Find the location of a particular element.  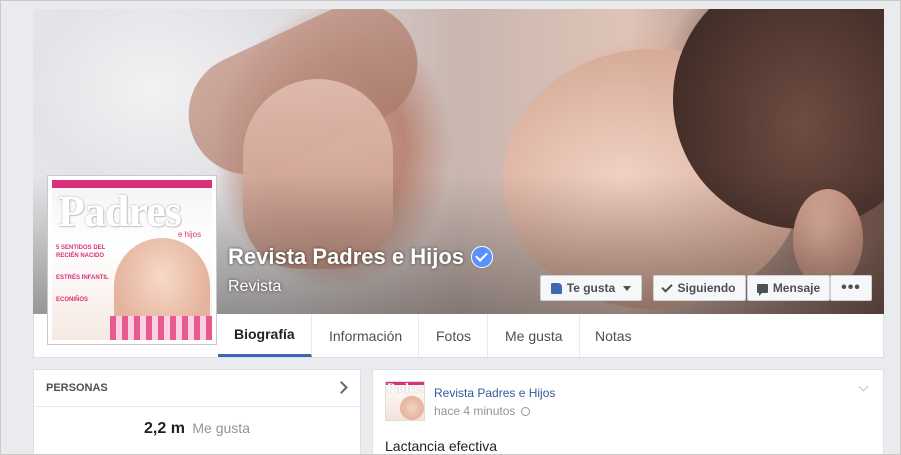

more-options-button: ••• is located at coordinates (851, 288).